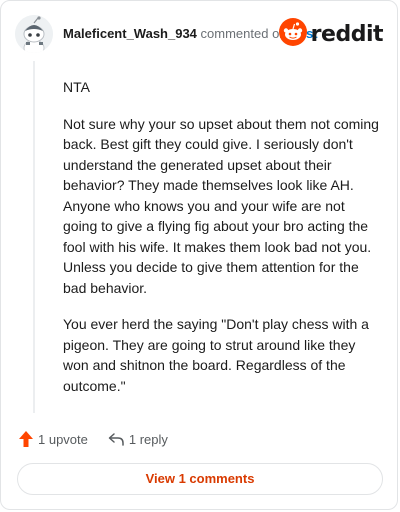  I want to click on comment-paragraph: NTA, so click(76, 87).